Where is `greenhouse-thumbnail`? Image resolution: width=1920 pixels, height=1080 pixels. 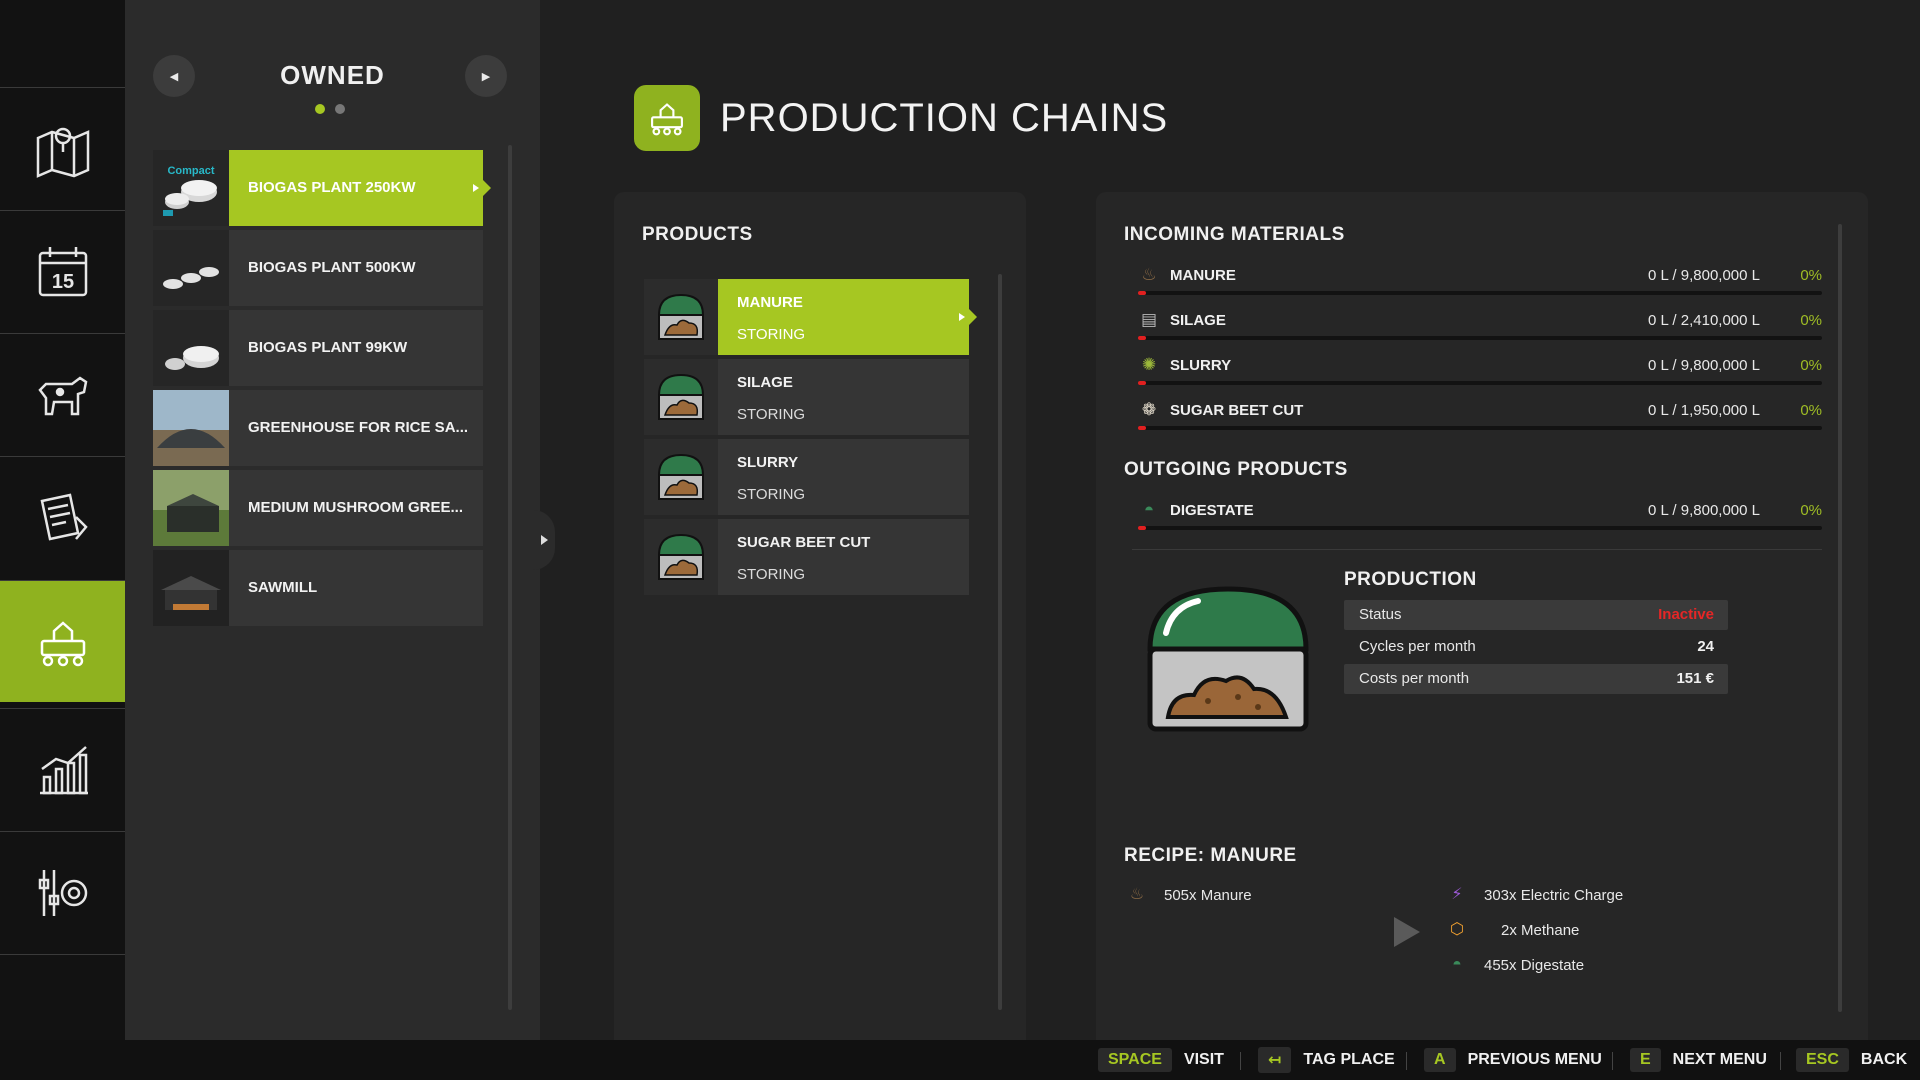 greenhouse-thumbnail is located at coordinates (191, 428).